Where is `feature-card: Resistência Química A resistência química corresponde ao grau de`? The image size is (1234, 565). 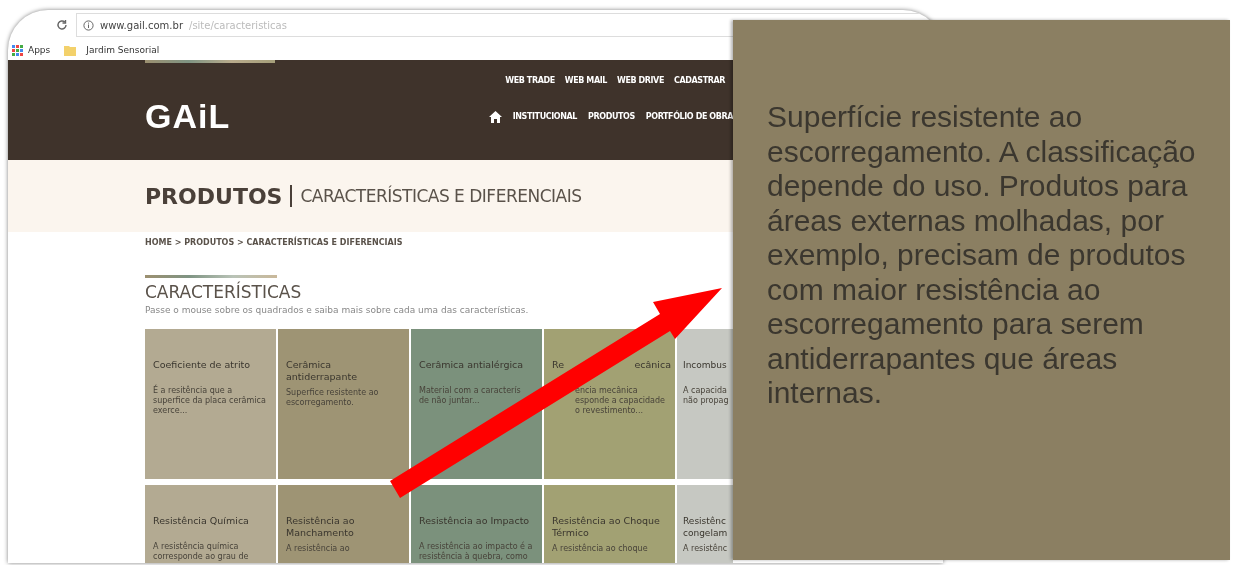 feature-card: Resistência Química A resistência química corresponde ao grau de is located at coordinates (210, 524).